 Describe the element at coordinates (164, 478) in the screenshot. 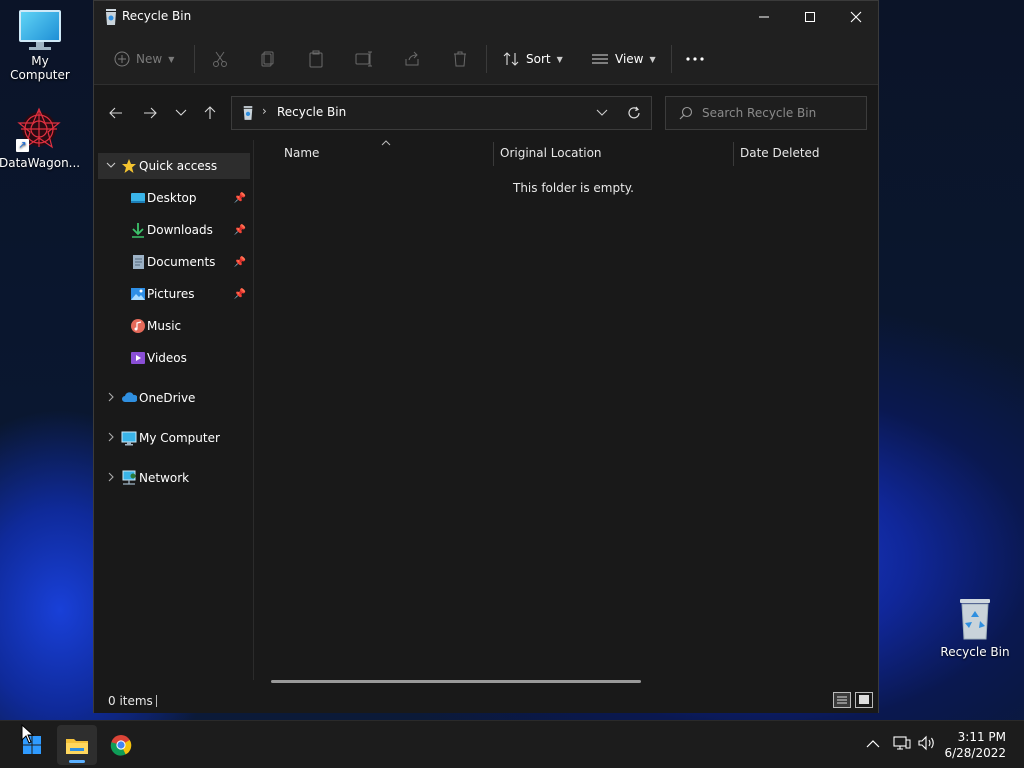

I see `sidebar-item-label: Network` at that location.